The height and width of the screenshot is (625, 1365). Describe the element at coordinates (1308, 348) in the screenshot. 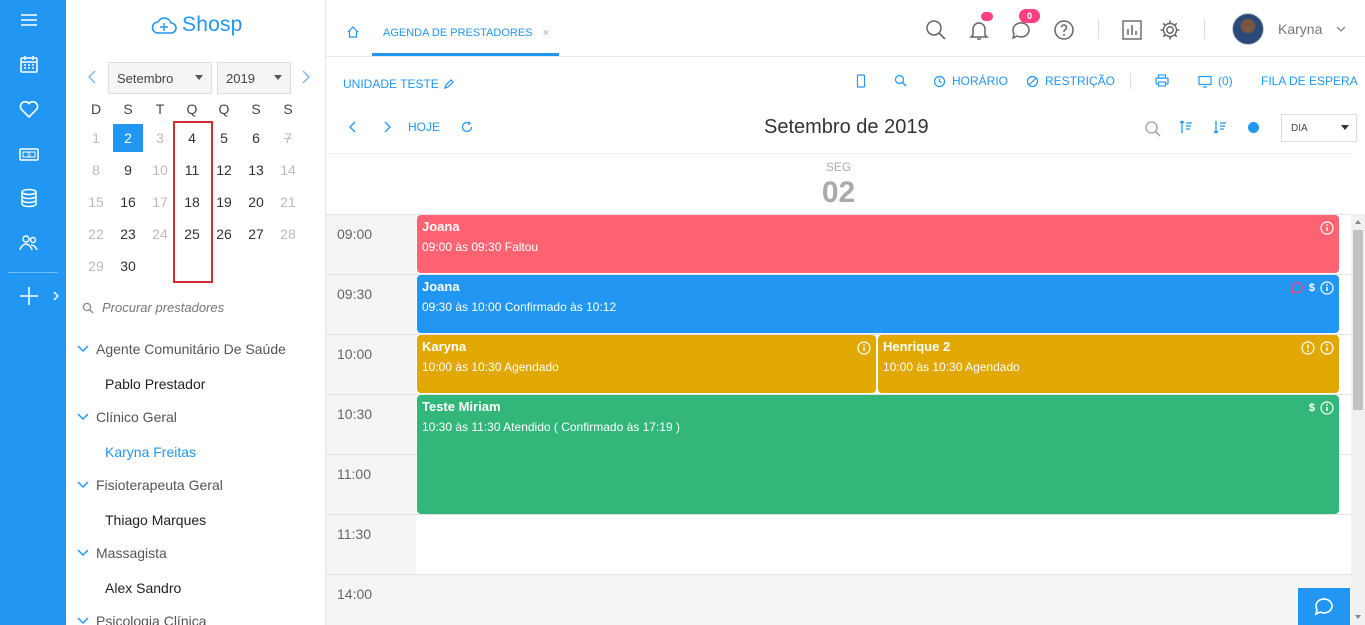

I see `clock-icon` at that location.